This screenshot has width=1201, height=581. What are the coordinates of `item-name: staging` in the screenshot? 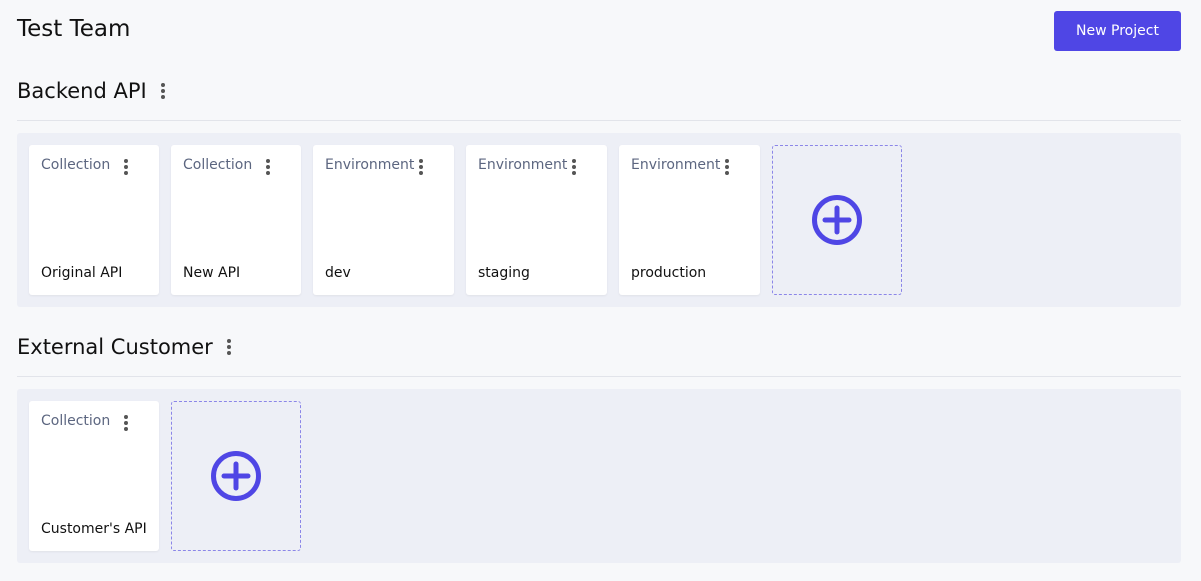 It's located at (504, 273).